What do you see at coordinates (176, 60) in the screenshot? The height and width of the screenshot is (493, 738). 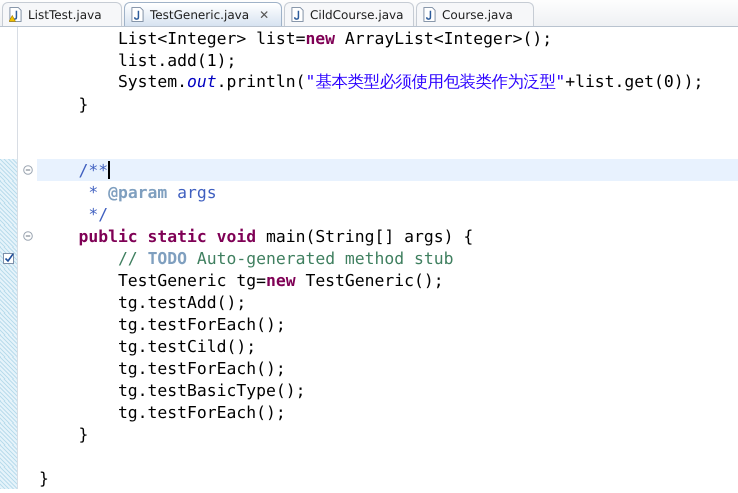 I see `code-line: list.add(1);` at bounding box center [176, 60].